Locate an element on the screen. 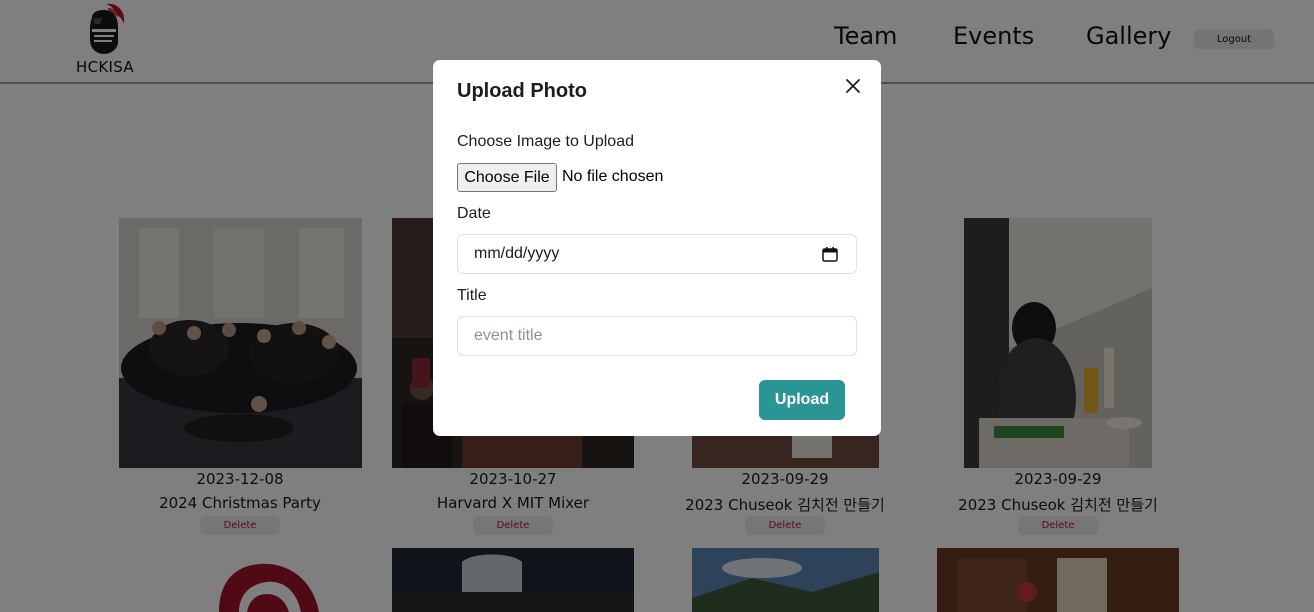 The image size is (1314, 612). choose-file-button: Choose File is located at coordinates (507, 177).